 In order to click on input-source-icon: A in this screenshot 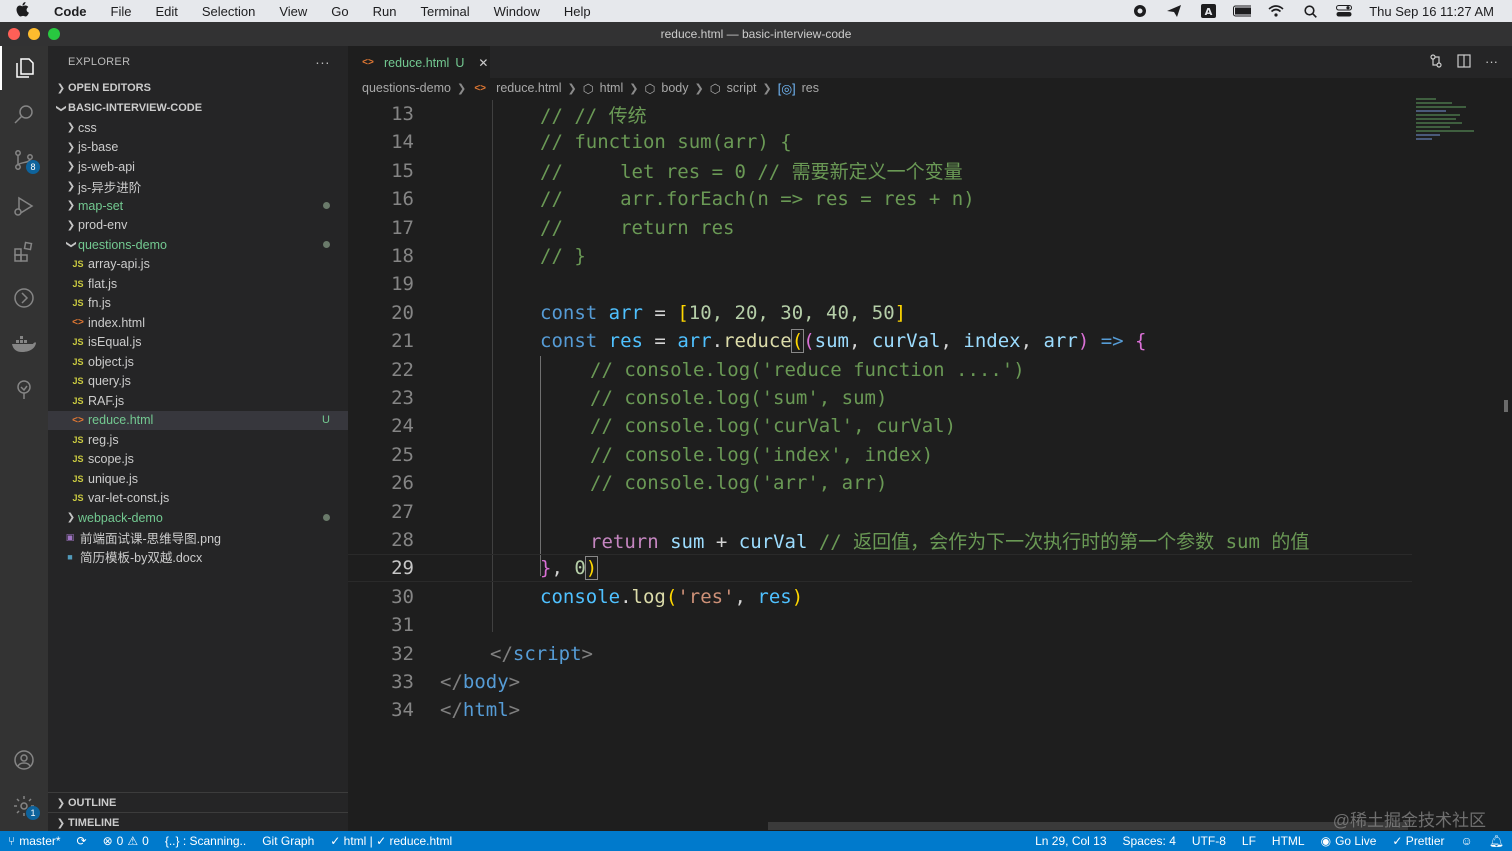, I will do `click(1208, 11)`.